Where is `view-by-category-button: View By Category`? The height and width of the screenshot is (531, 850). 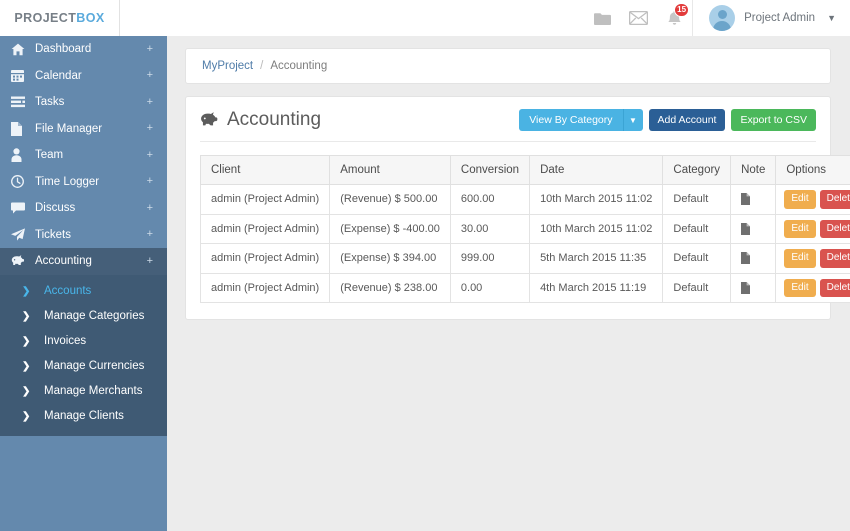 view-by-category-button: View By Category is located at coordinates (571, 120).